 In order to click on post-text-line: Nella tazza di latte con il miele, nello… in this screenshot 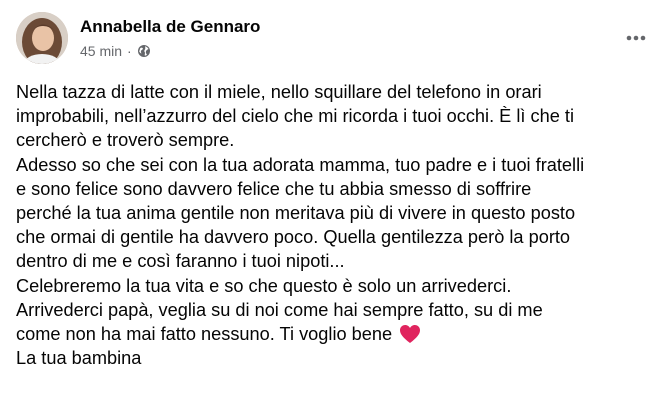, I will do `click(279, 92)`.